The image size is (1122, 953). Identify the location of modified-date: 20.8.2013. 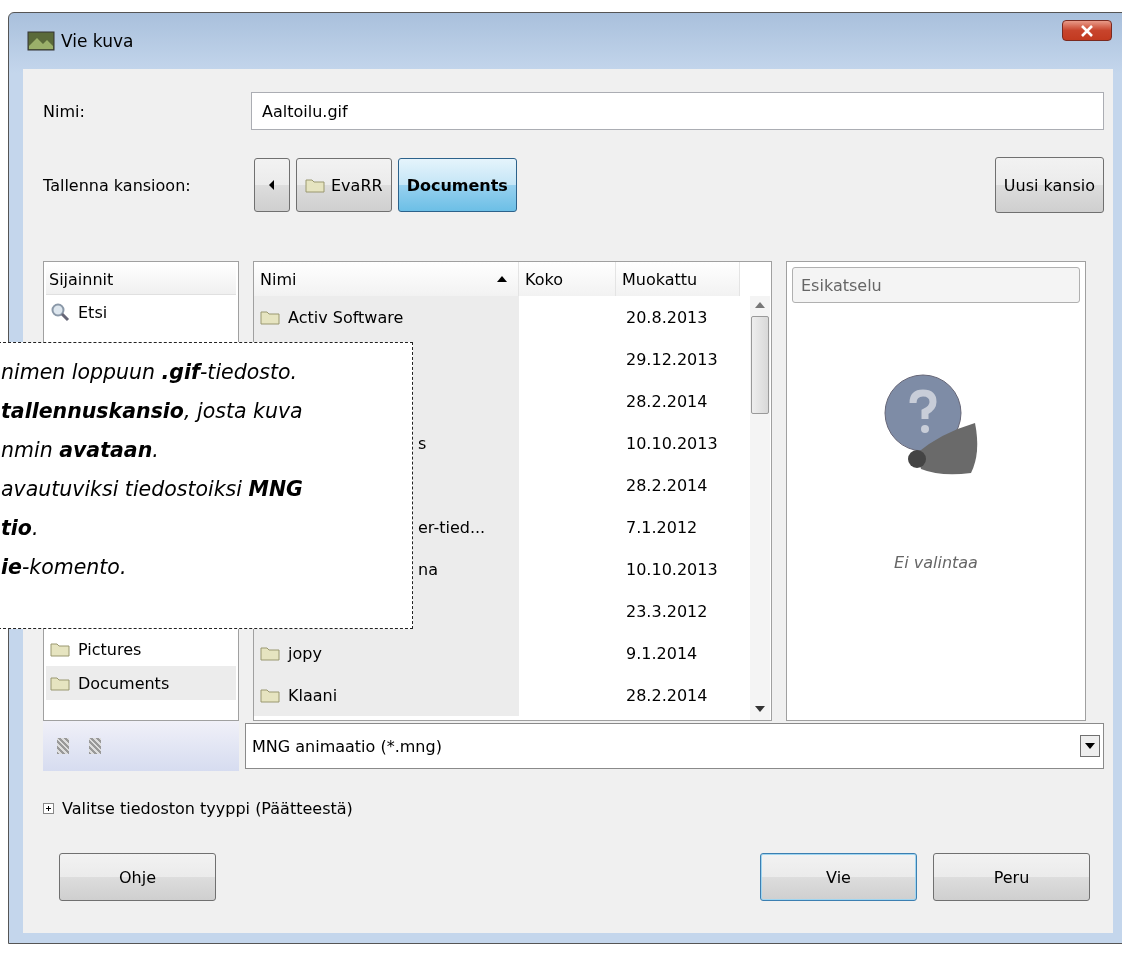
(667, 317).